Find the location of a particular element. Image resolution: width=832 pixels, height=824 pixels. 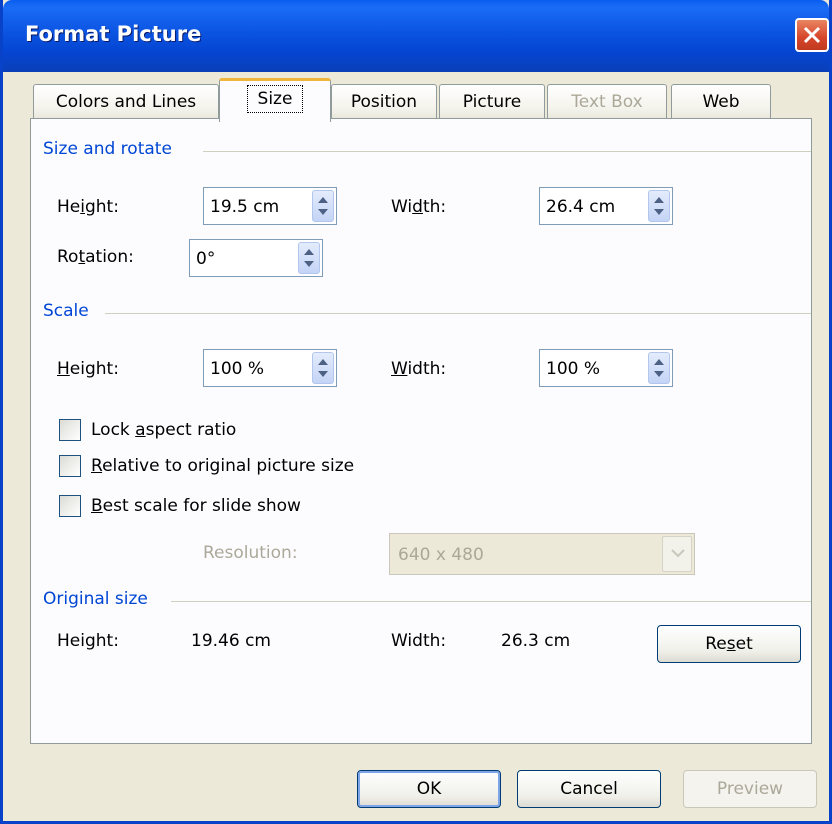

section-size-and-rotate-heading: Size and rotate is located at coordinates (107, 149).